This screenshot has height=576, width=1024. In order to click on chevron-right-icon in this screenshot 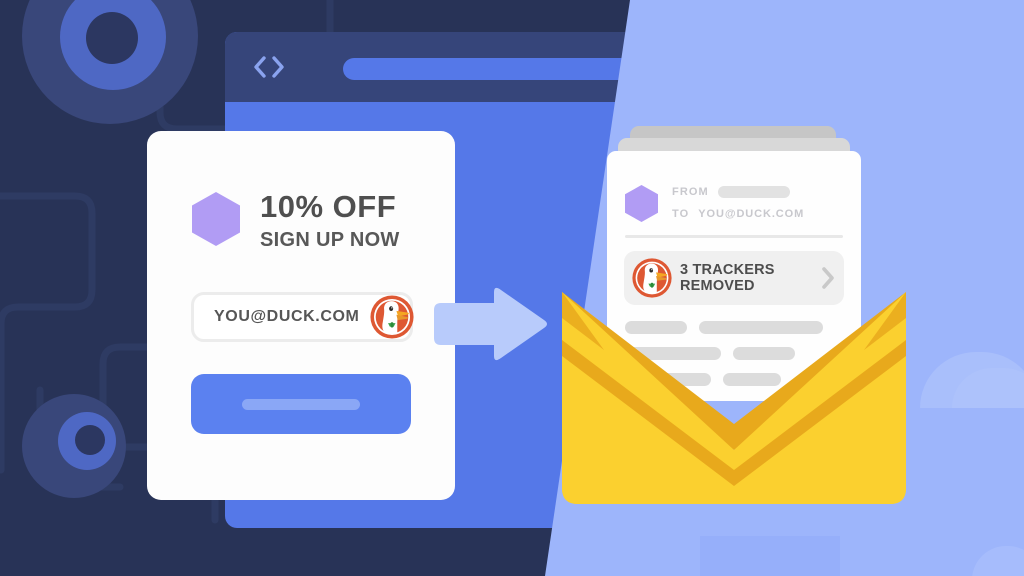, I will do `click(278, 67)`.